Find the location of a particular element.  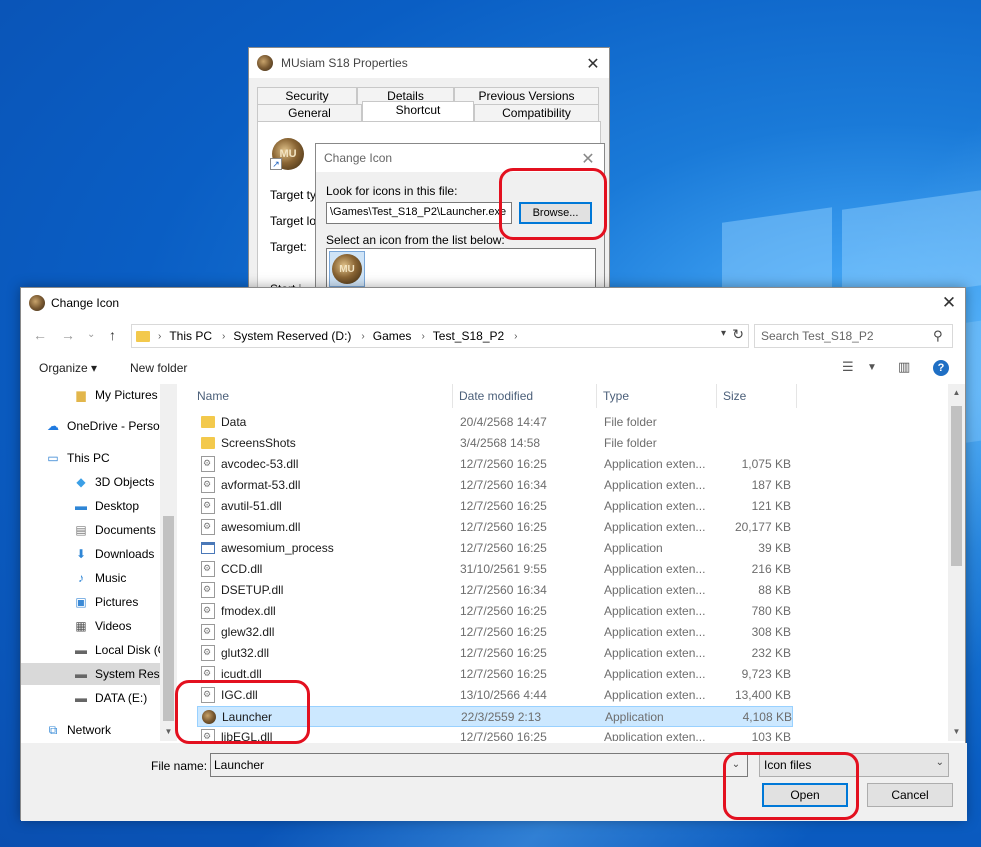

tab-compatibility: Compatibility is located at coordinates (536, 113).